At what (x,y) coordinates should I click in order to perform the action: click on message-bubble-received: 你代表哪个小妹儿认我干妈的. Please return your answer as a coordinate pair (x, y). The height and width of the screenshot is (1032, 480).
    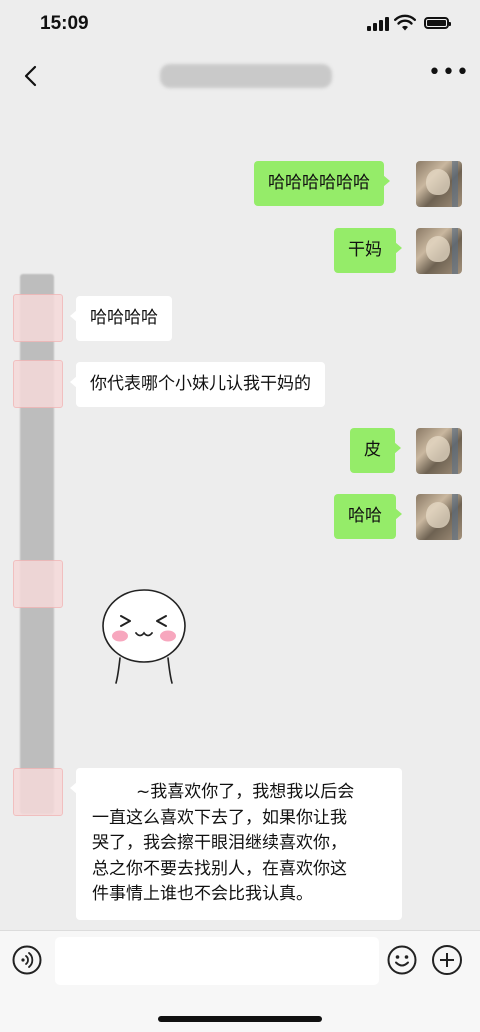
    Looking at the image, I should click on (197, 384).